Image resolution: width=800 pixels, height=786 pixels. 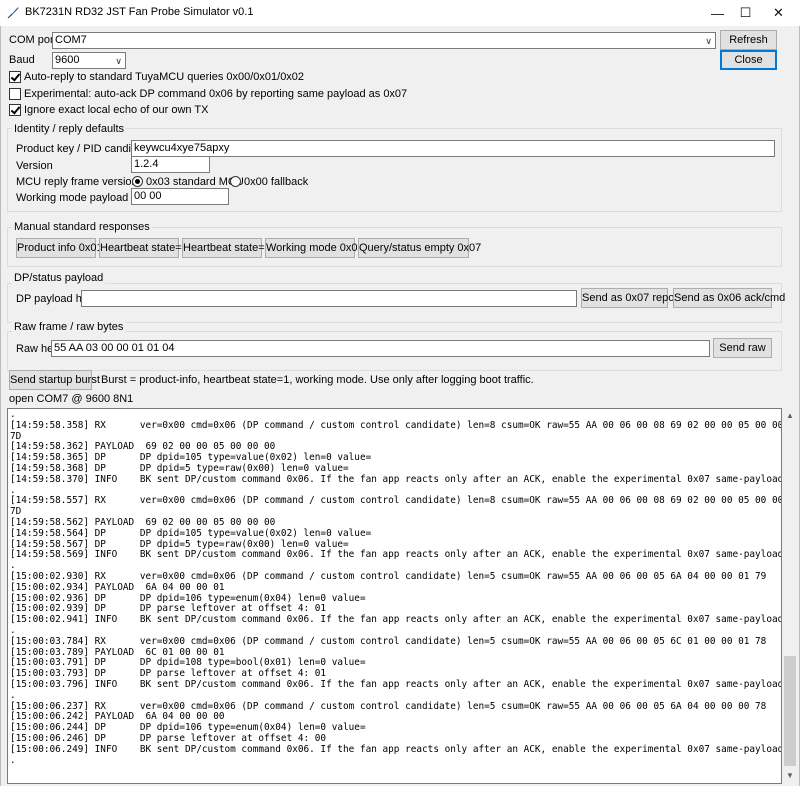 I want to click on query-status-button: Query/status empty 0x07, so click(x=419, y=248).